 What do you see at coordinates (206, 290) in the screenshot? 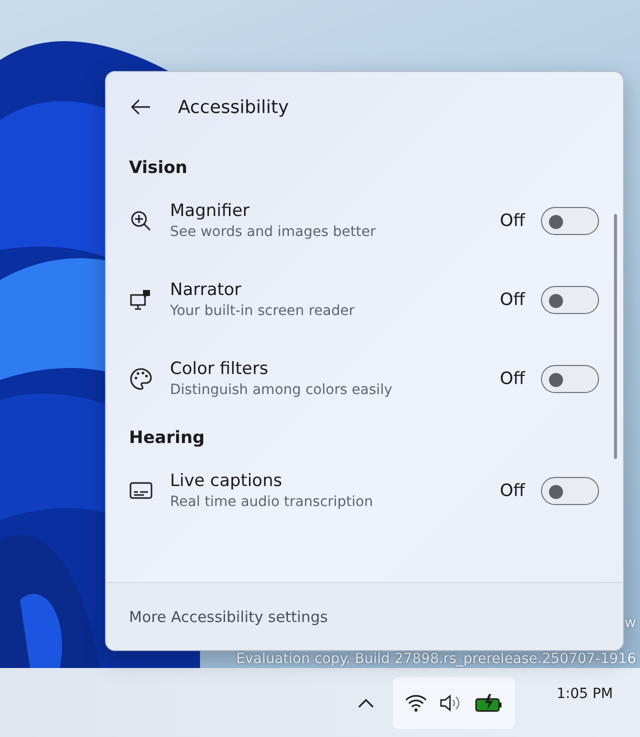
I see `setting-title: Narrator` at bounding box center [206, 290].